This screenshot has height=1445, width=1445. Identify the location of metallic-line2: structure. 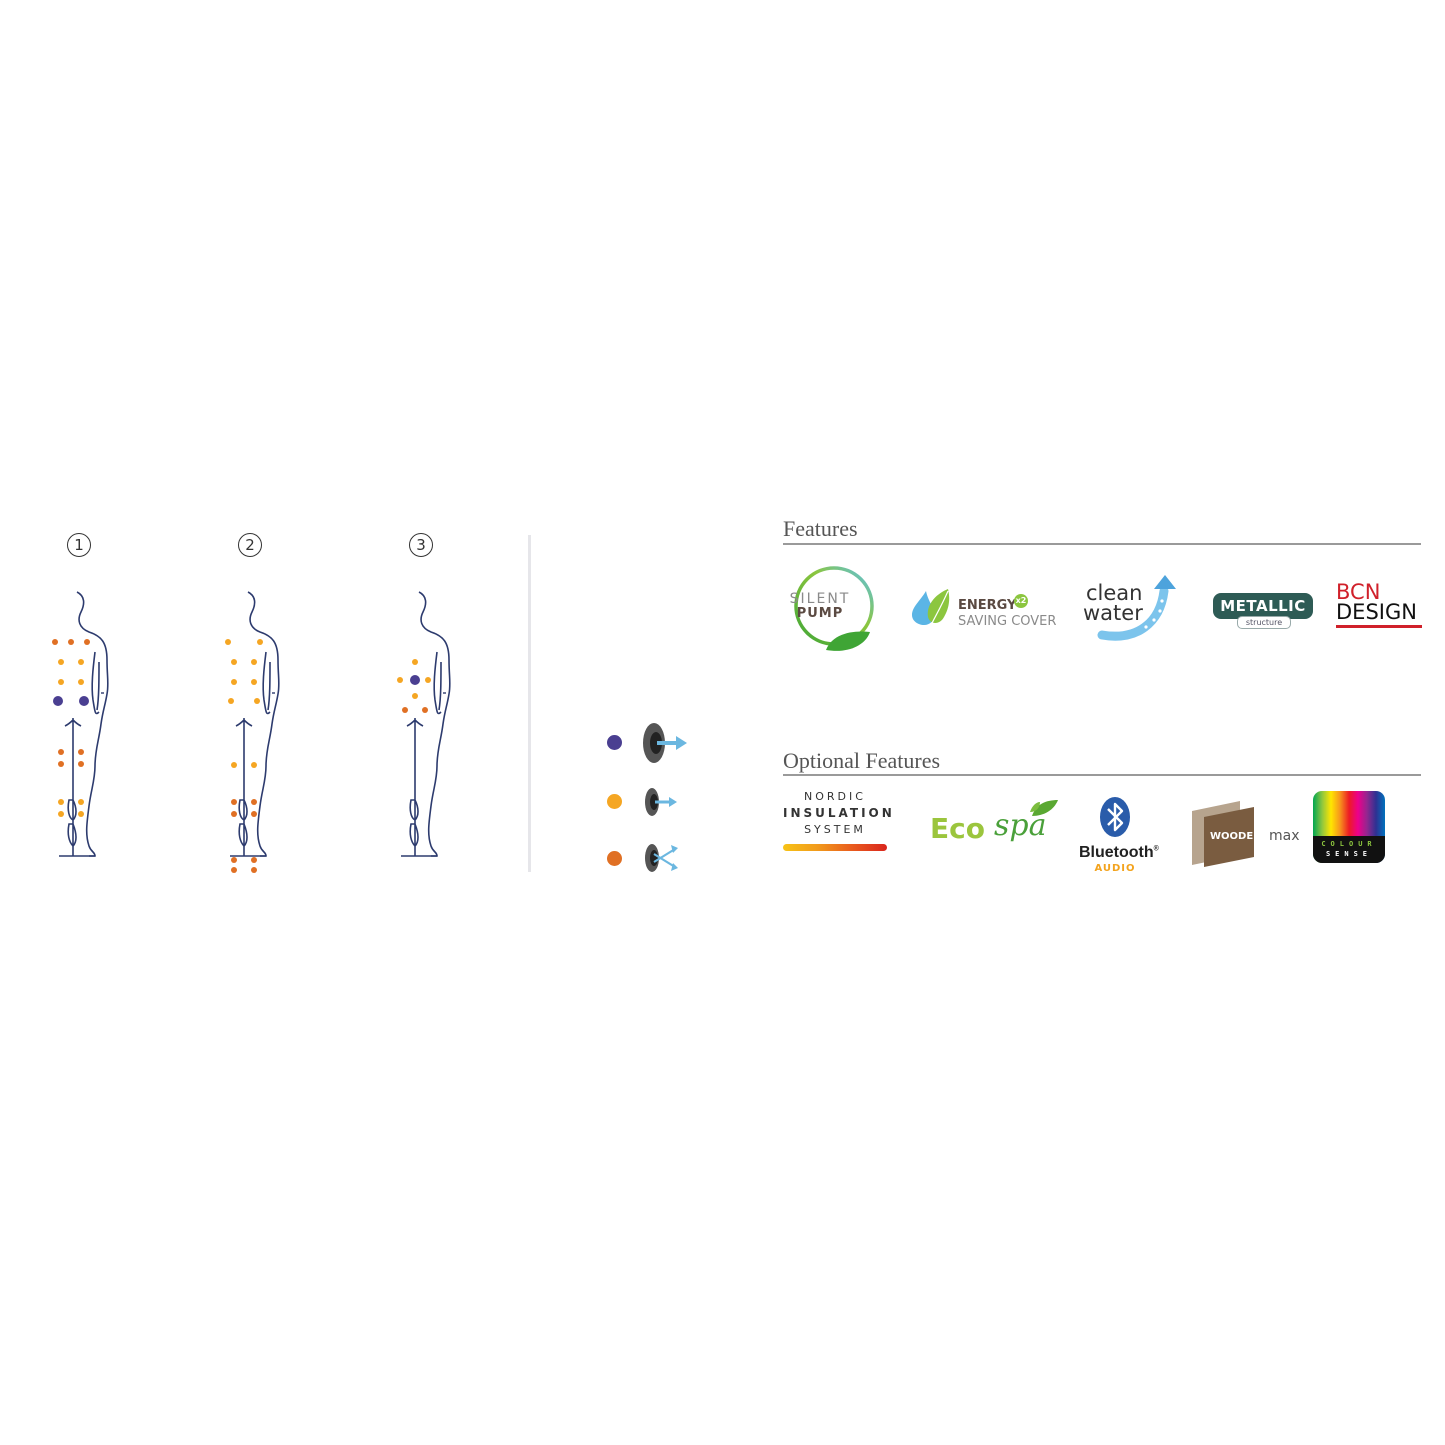
(1264, 622).